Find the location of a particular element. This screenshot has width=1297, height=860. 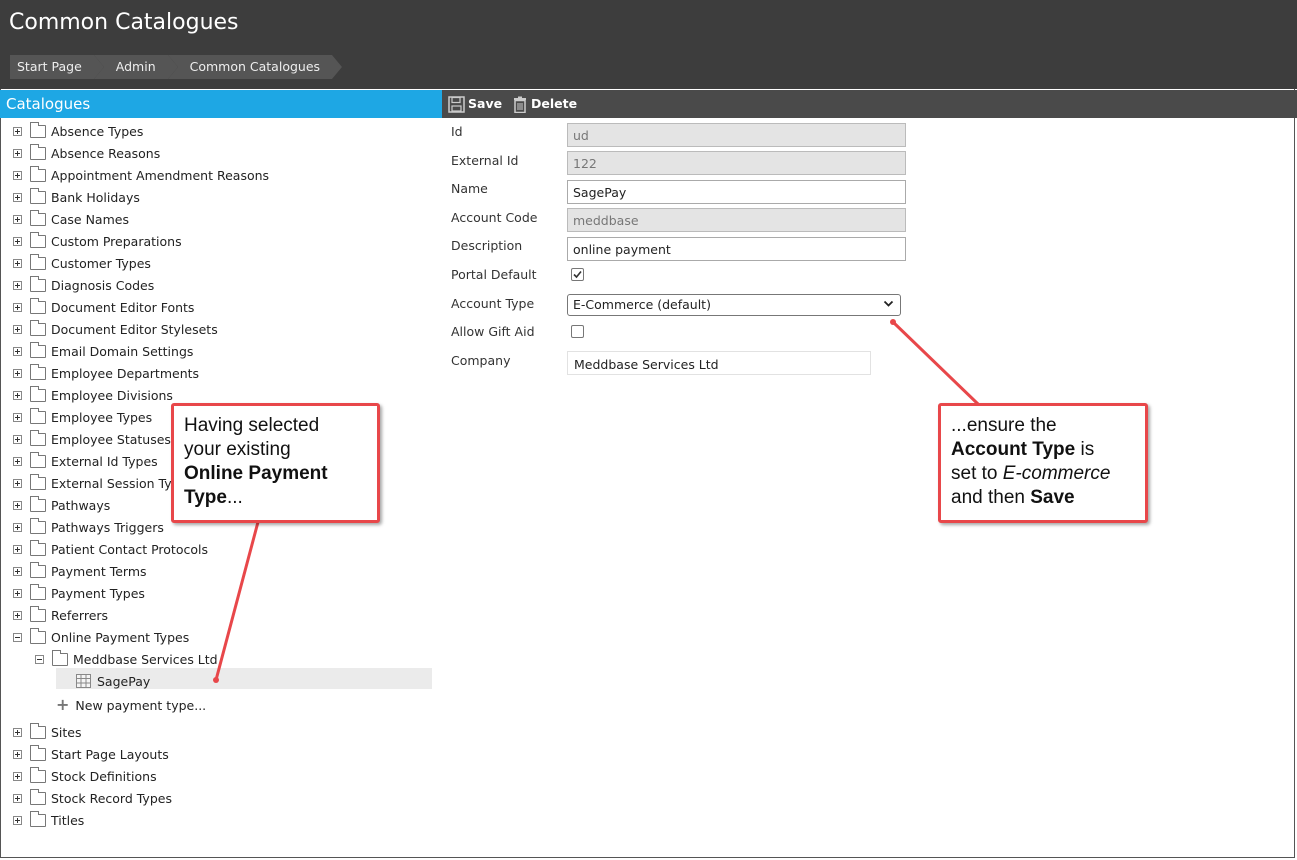

left-callout-bold: Online Payment is located at coordinates (256, 473).